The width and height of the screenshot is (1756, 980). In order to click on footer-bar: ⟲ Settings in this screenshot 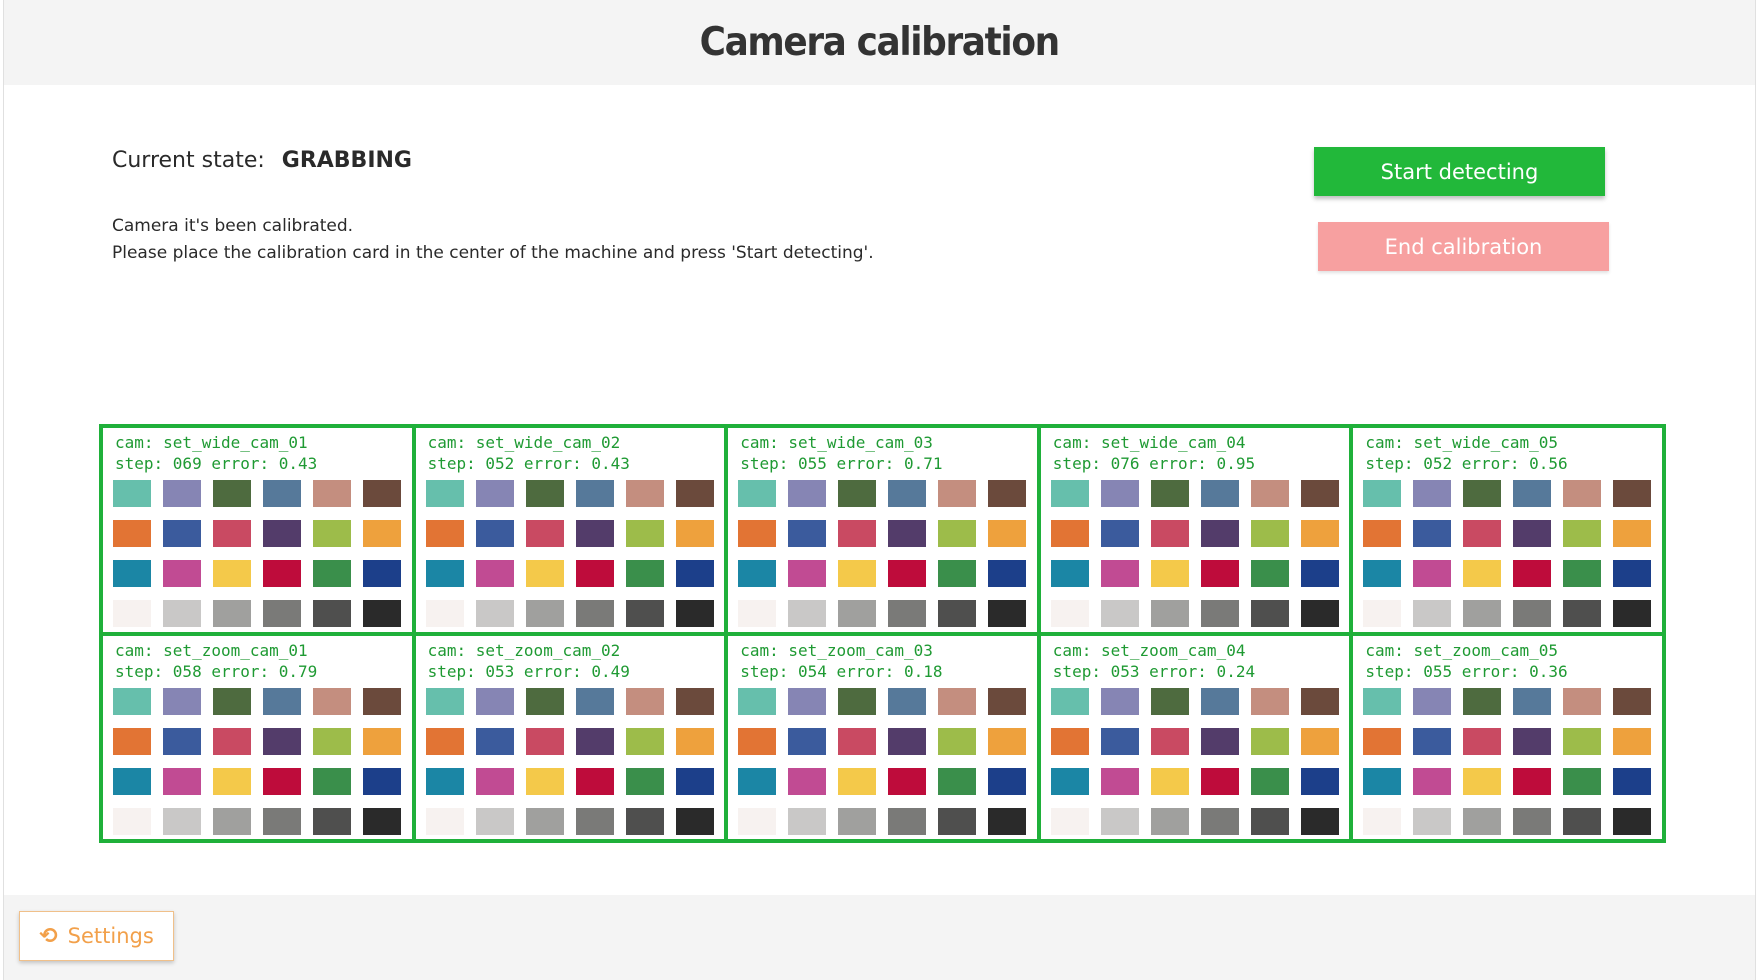, I will do `click(879, 937)`.